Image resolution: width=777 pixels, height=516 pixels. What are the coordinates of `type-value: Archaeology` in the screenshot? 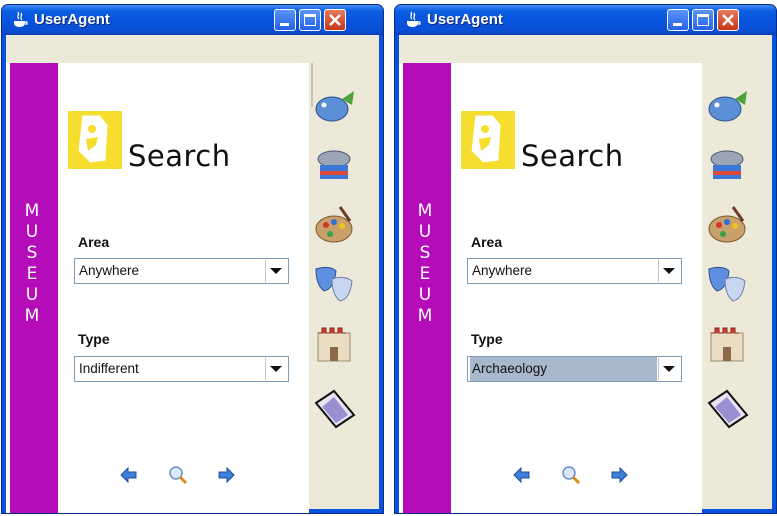 It's located at (563, 369).